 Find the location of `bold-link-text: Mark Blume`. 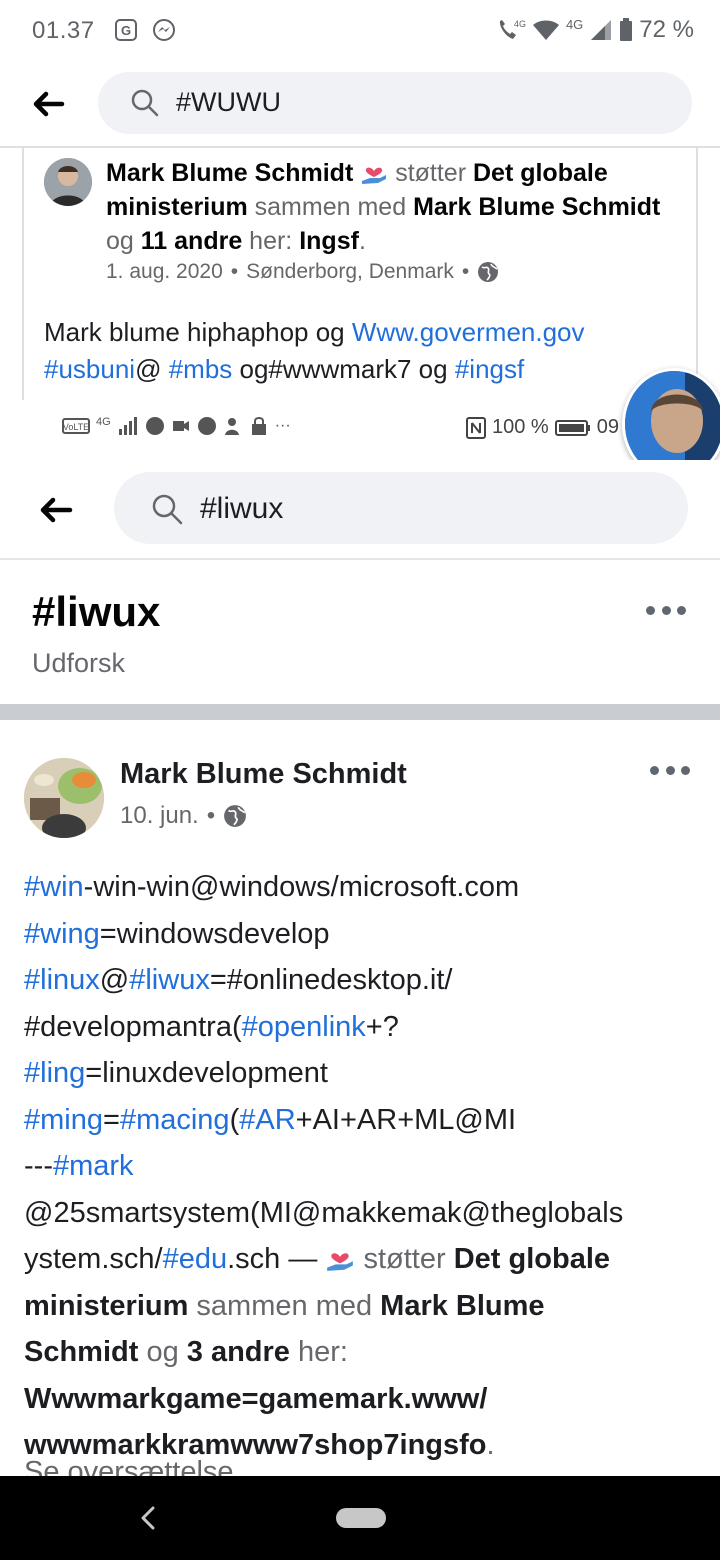

bold-link-text: Mark Blume is located at coordinates (462, 1306).